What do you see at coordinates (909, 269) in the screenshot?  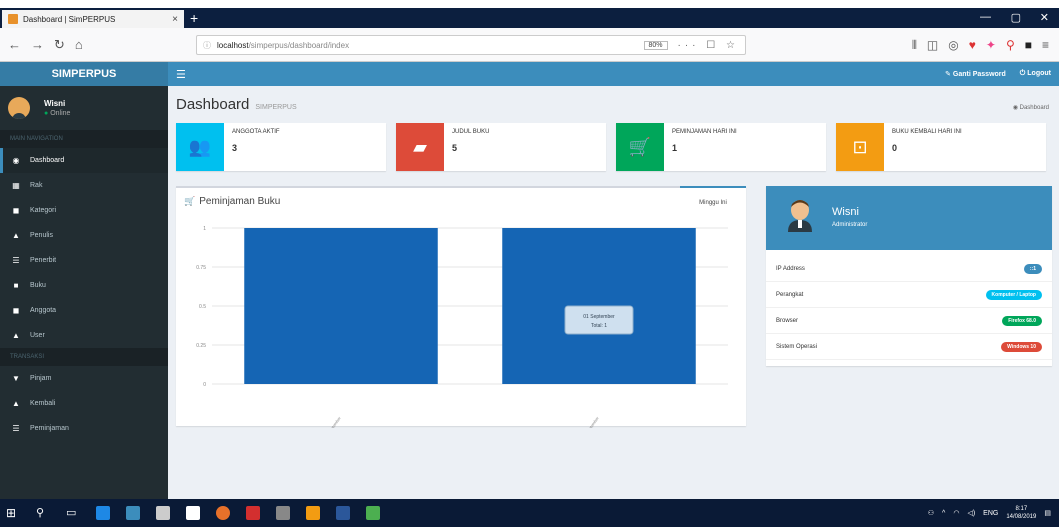 I see `profile-row: IP Address::1` at bounding box center [909, 269].